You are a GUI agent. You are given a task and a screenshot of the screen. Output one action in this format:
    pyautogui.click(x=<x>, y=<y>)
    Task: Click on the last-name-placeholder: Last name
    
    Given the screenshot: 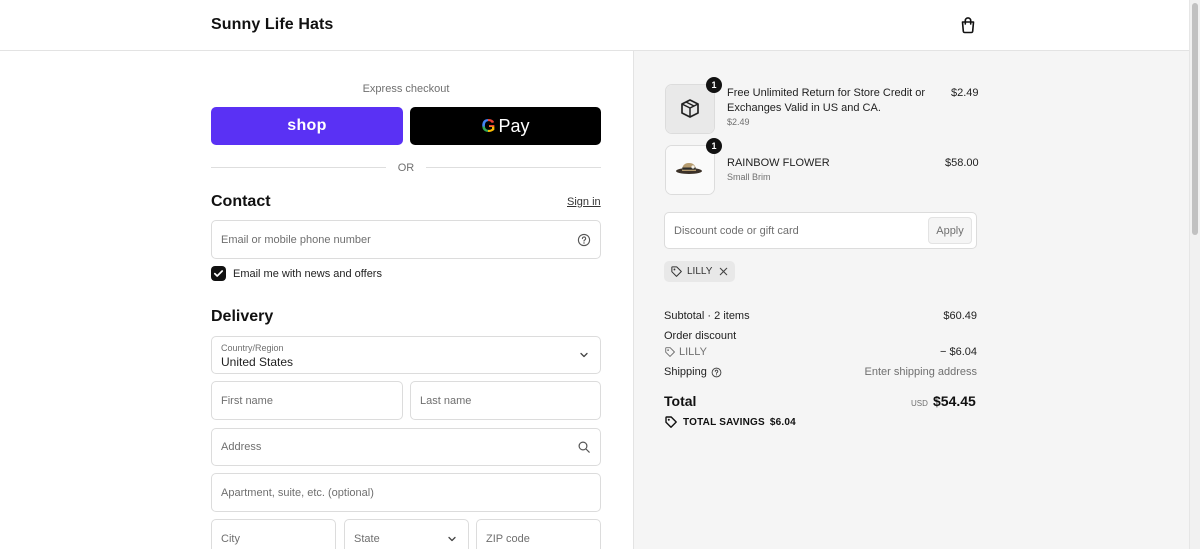 What is the action you would take?
    pyautogui.click(x=446, y=400)
    